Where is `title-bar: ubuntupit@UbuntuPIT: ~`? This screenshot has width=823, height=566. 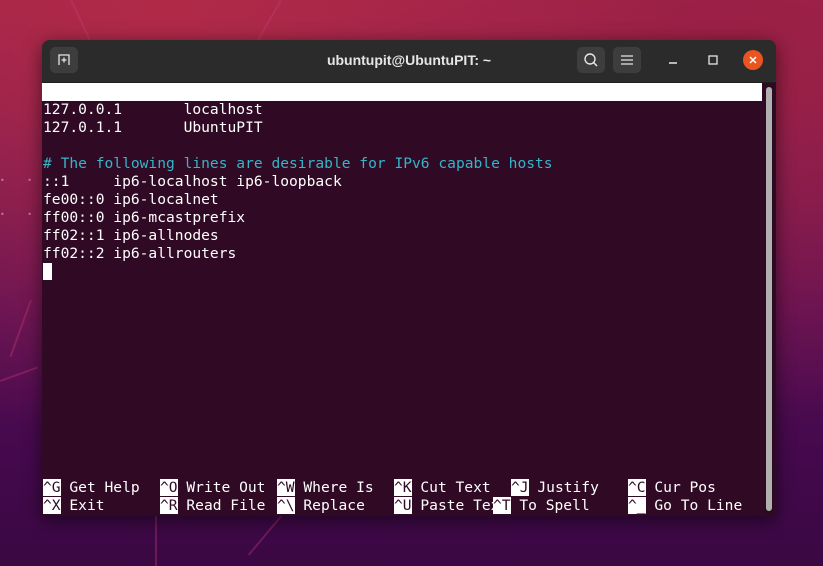 title-bar: ubuntupit@UbuntuPIT: ~ is located at coordinates (409, 61).